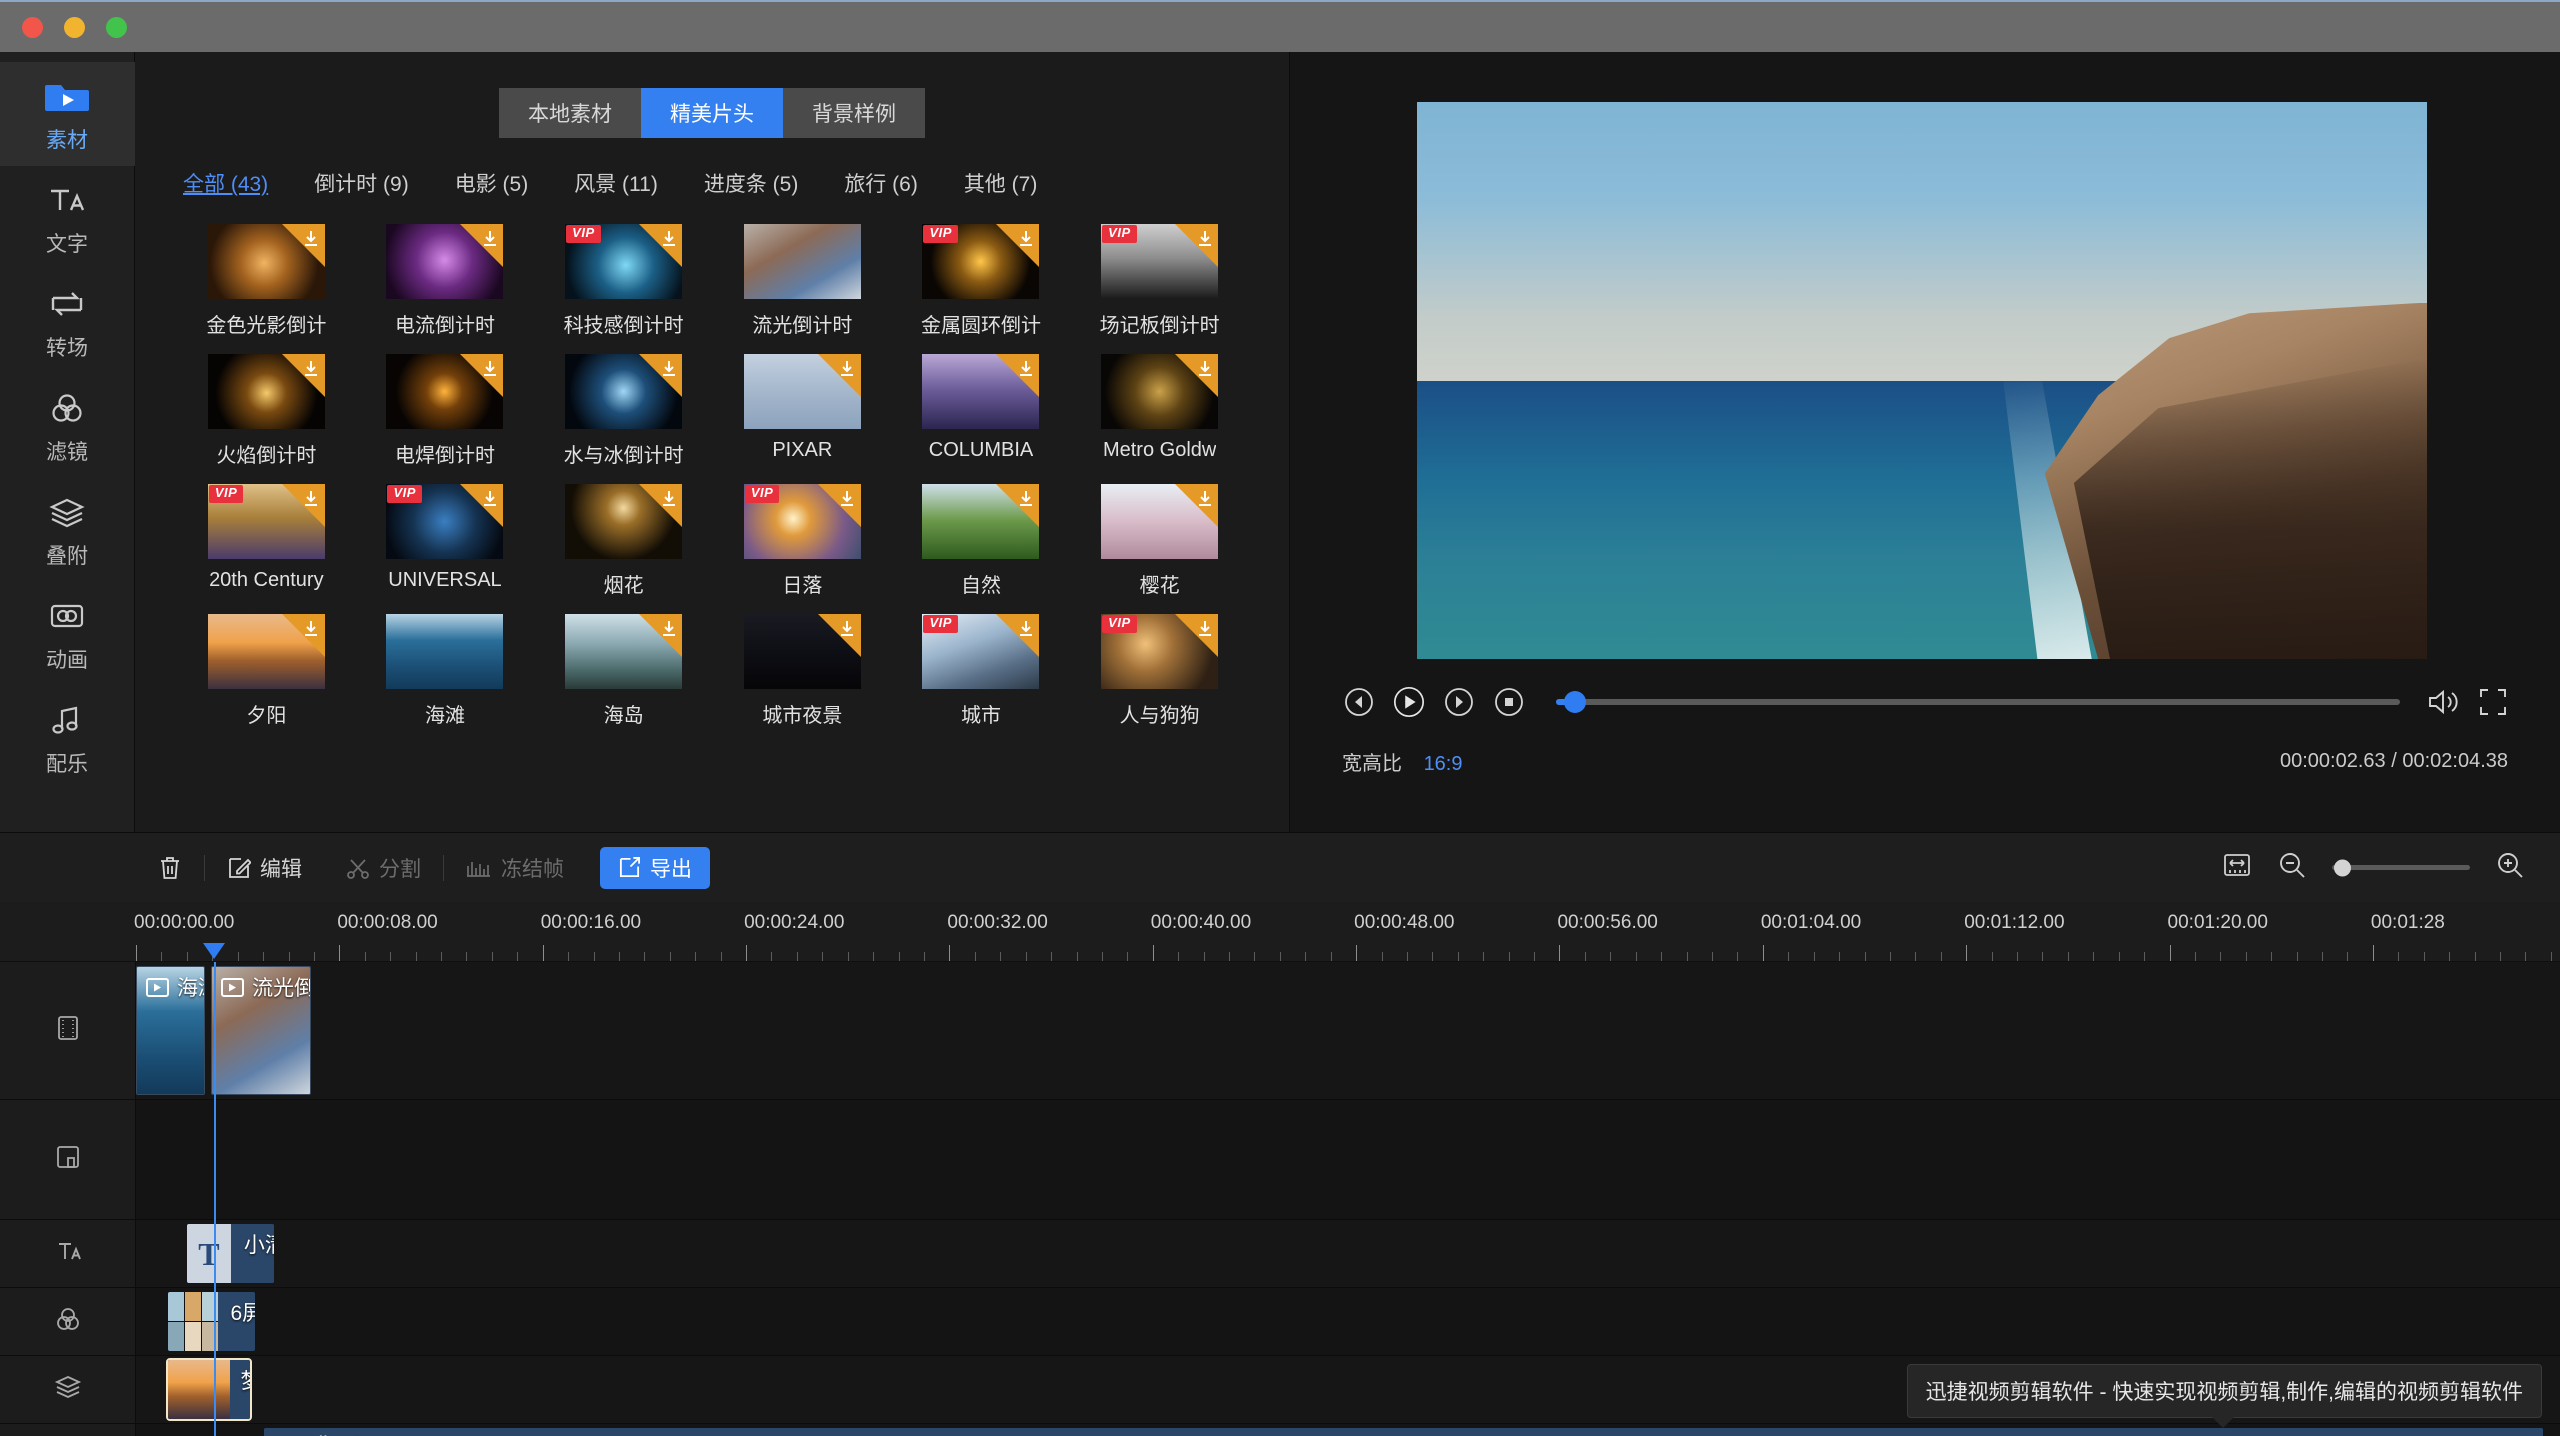  What do you see at coordinates (1159, 669) in the screenshot?
I see `library-item: VIP 人与狗狗` at bounding box center [1159, 669].